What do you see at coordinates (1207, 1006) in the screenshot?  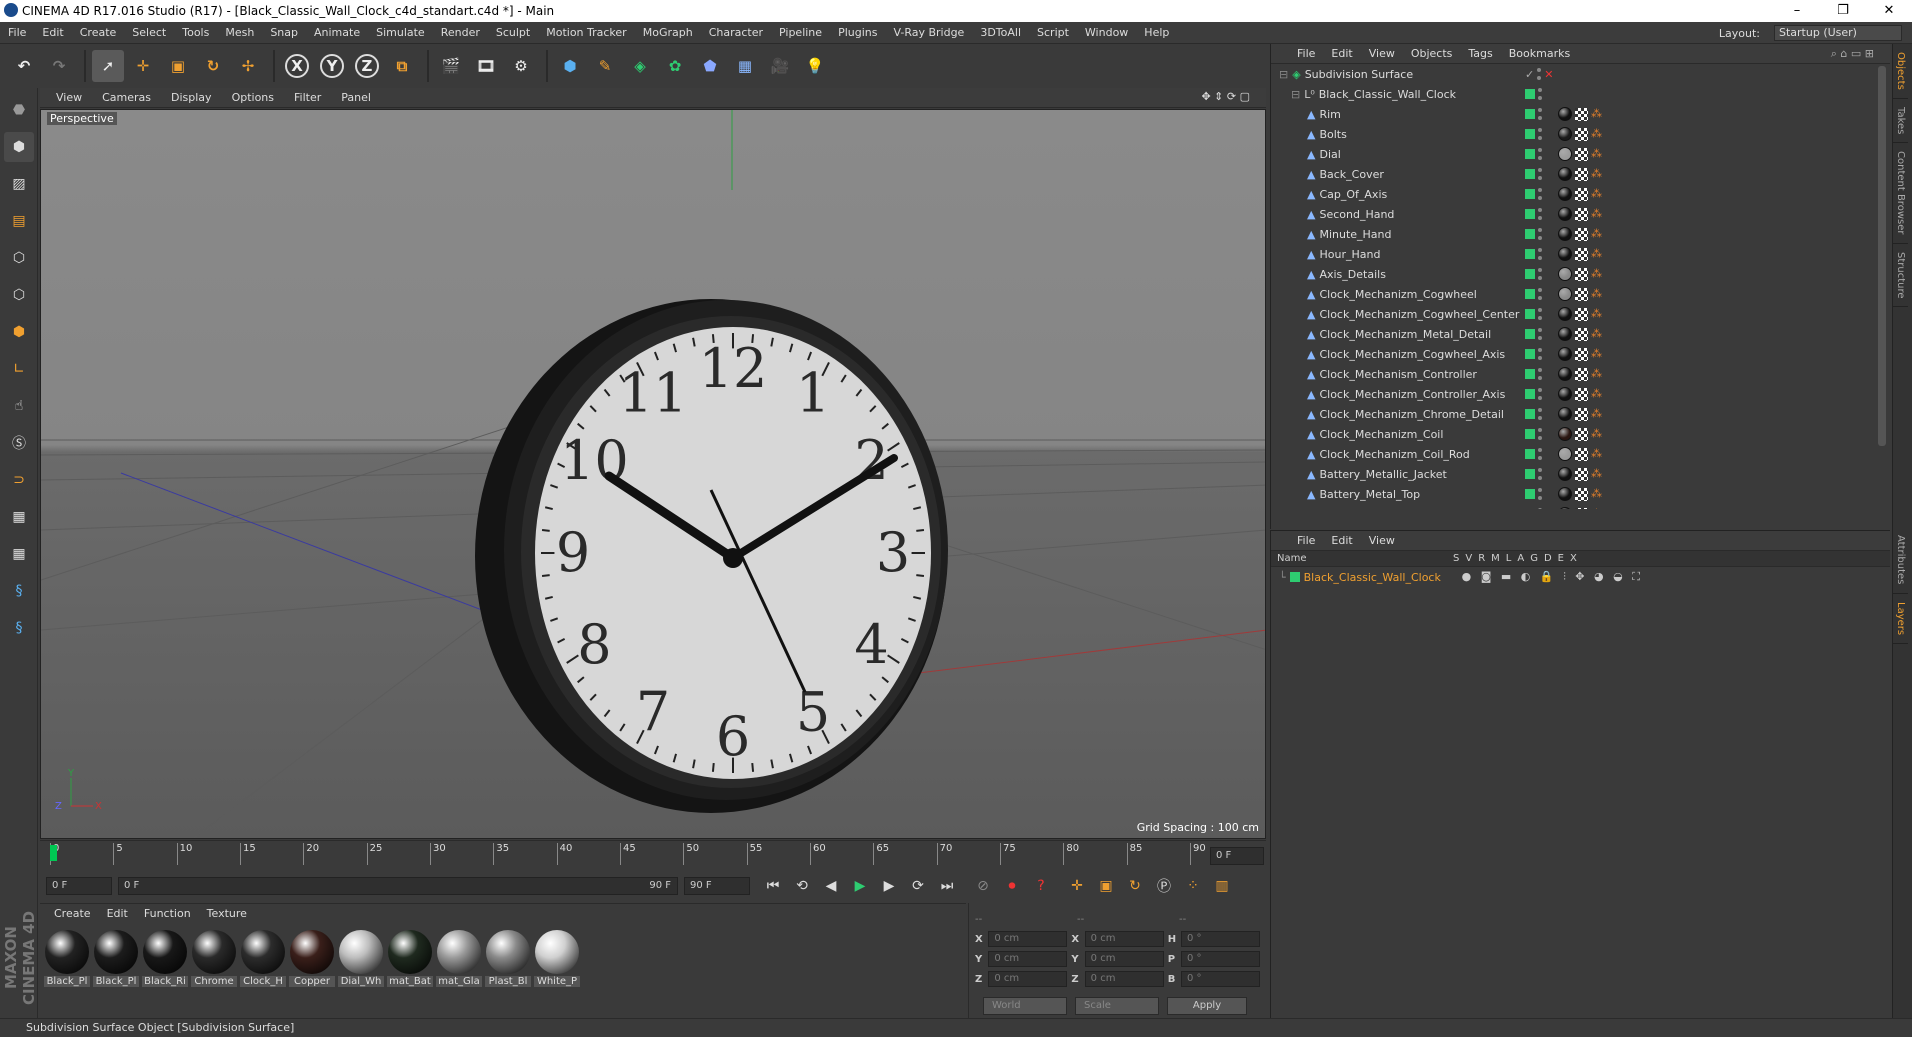 I see `apply-button: Apply` at bounding box center [1207, 1006].